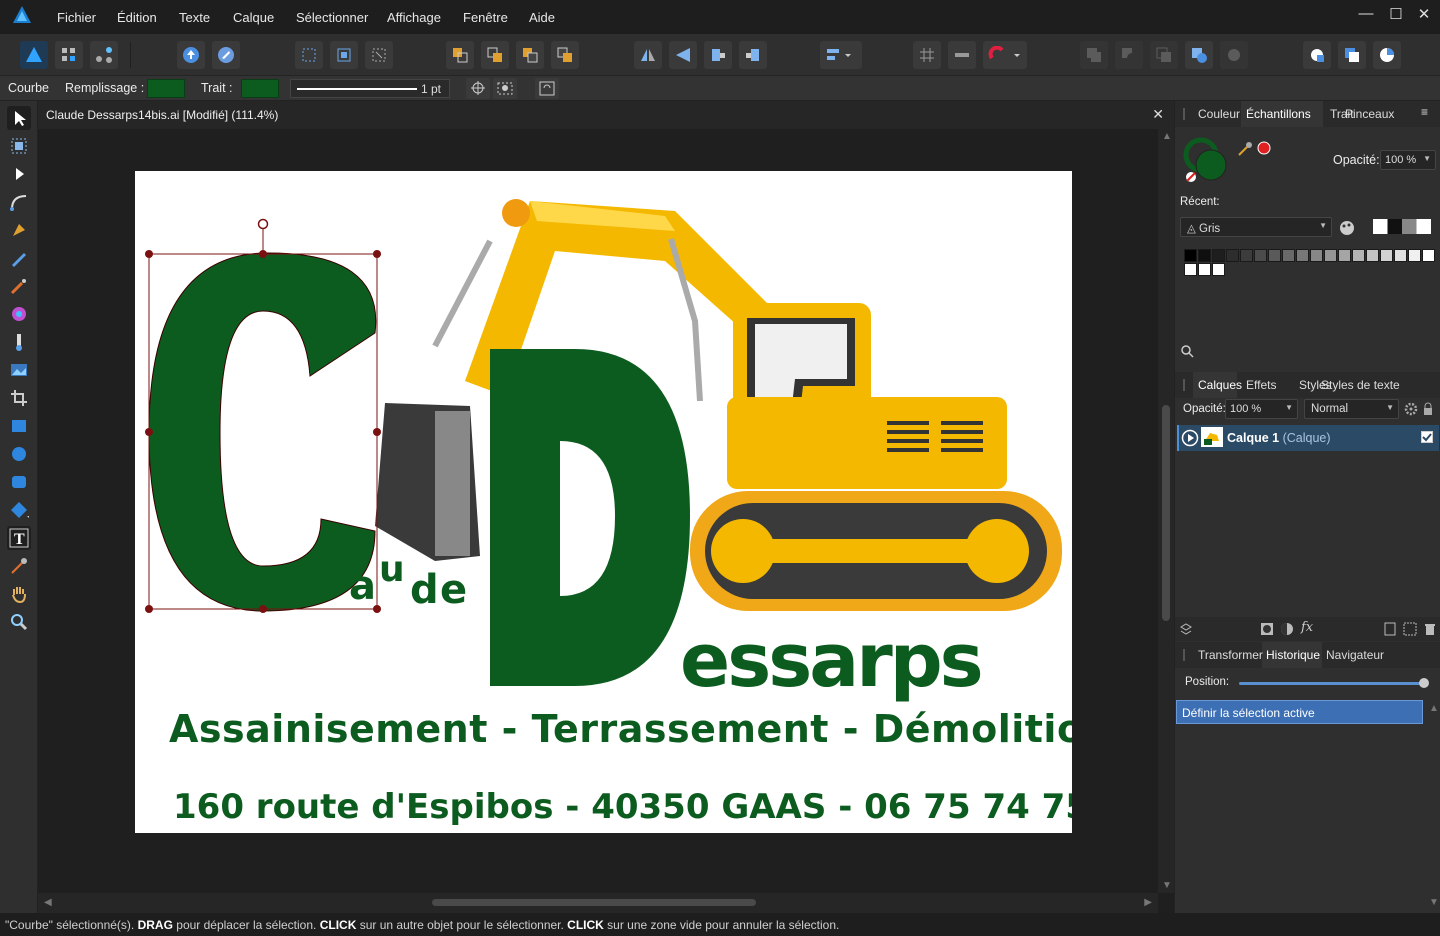 This screenshot has width=1440, height=936. Describe the element at coordinates (69, 55) in the screenshot. I see `pixel-persona-button` at that location.